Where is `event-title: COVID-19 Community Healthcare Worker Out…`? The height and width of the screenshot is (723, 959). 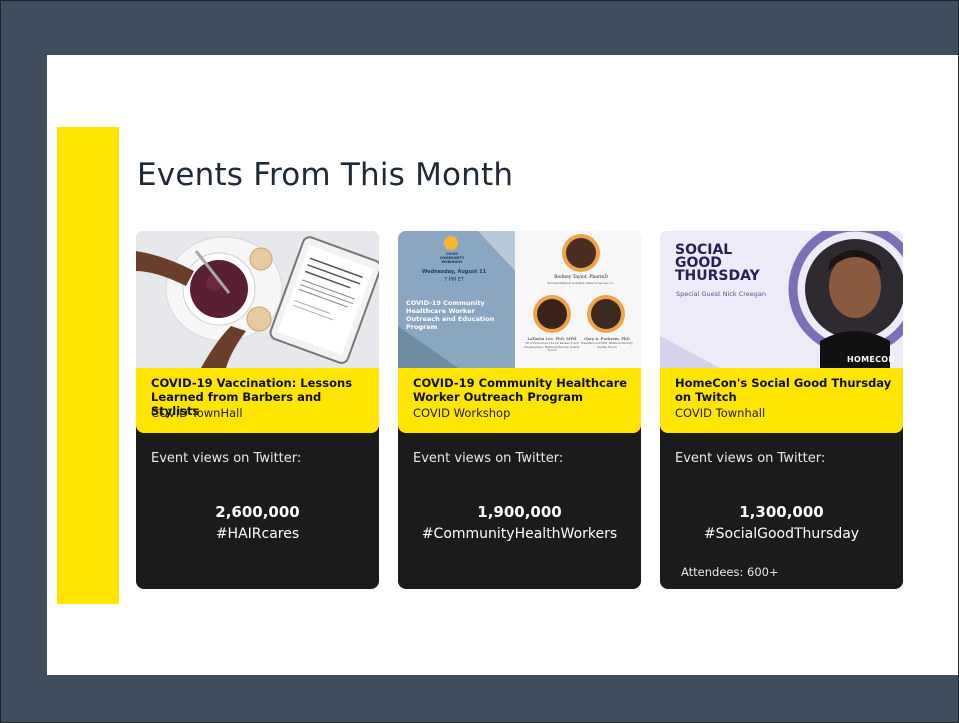 event-title: COVID-19 Community Healthcare Worker Out… is located at coordinates (520, 390).